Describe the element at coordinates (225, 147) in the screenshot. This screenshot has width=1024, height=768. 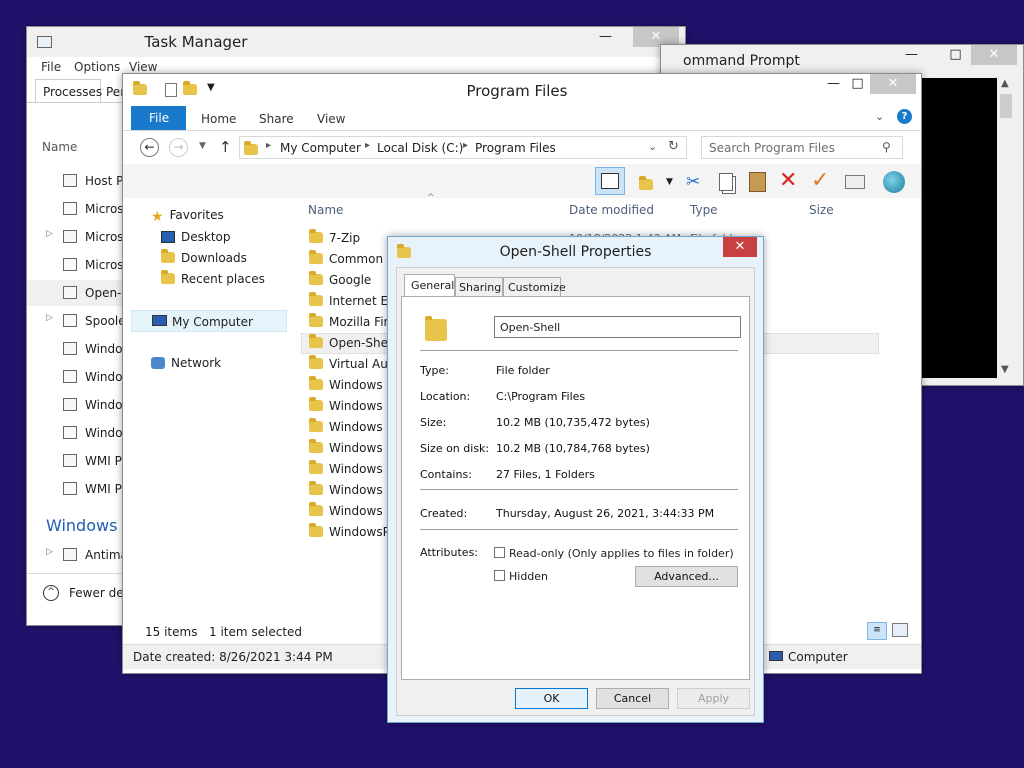
I see `up-arrow-icon: ↑` at that location.